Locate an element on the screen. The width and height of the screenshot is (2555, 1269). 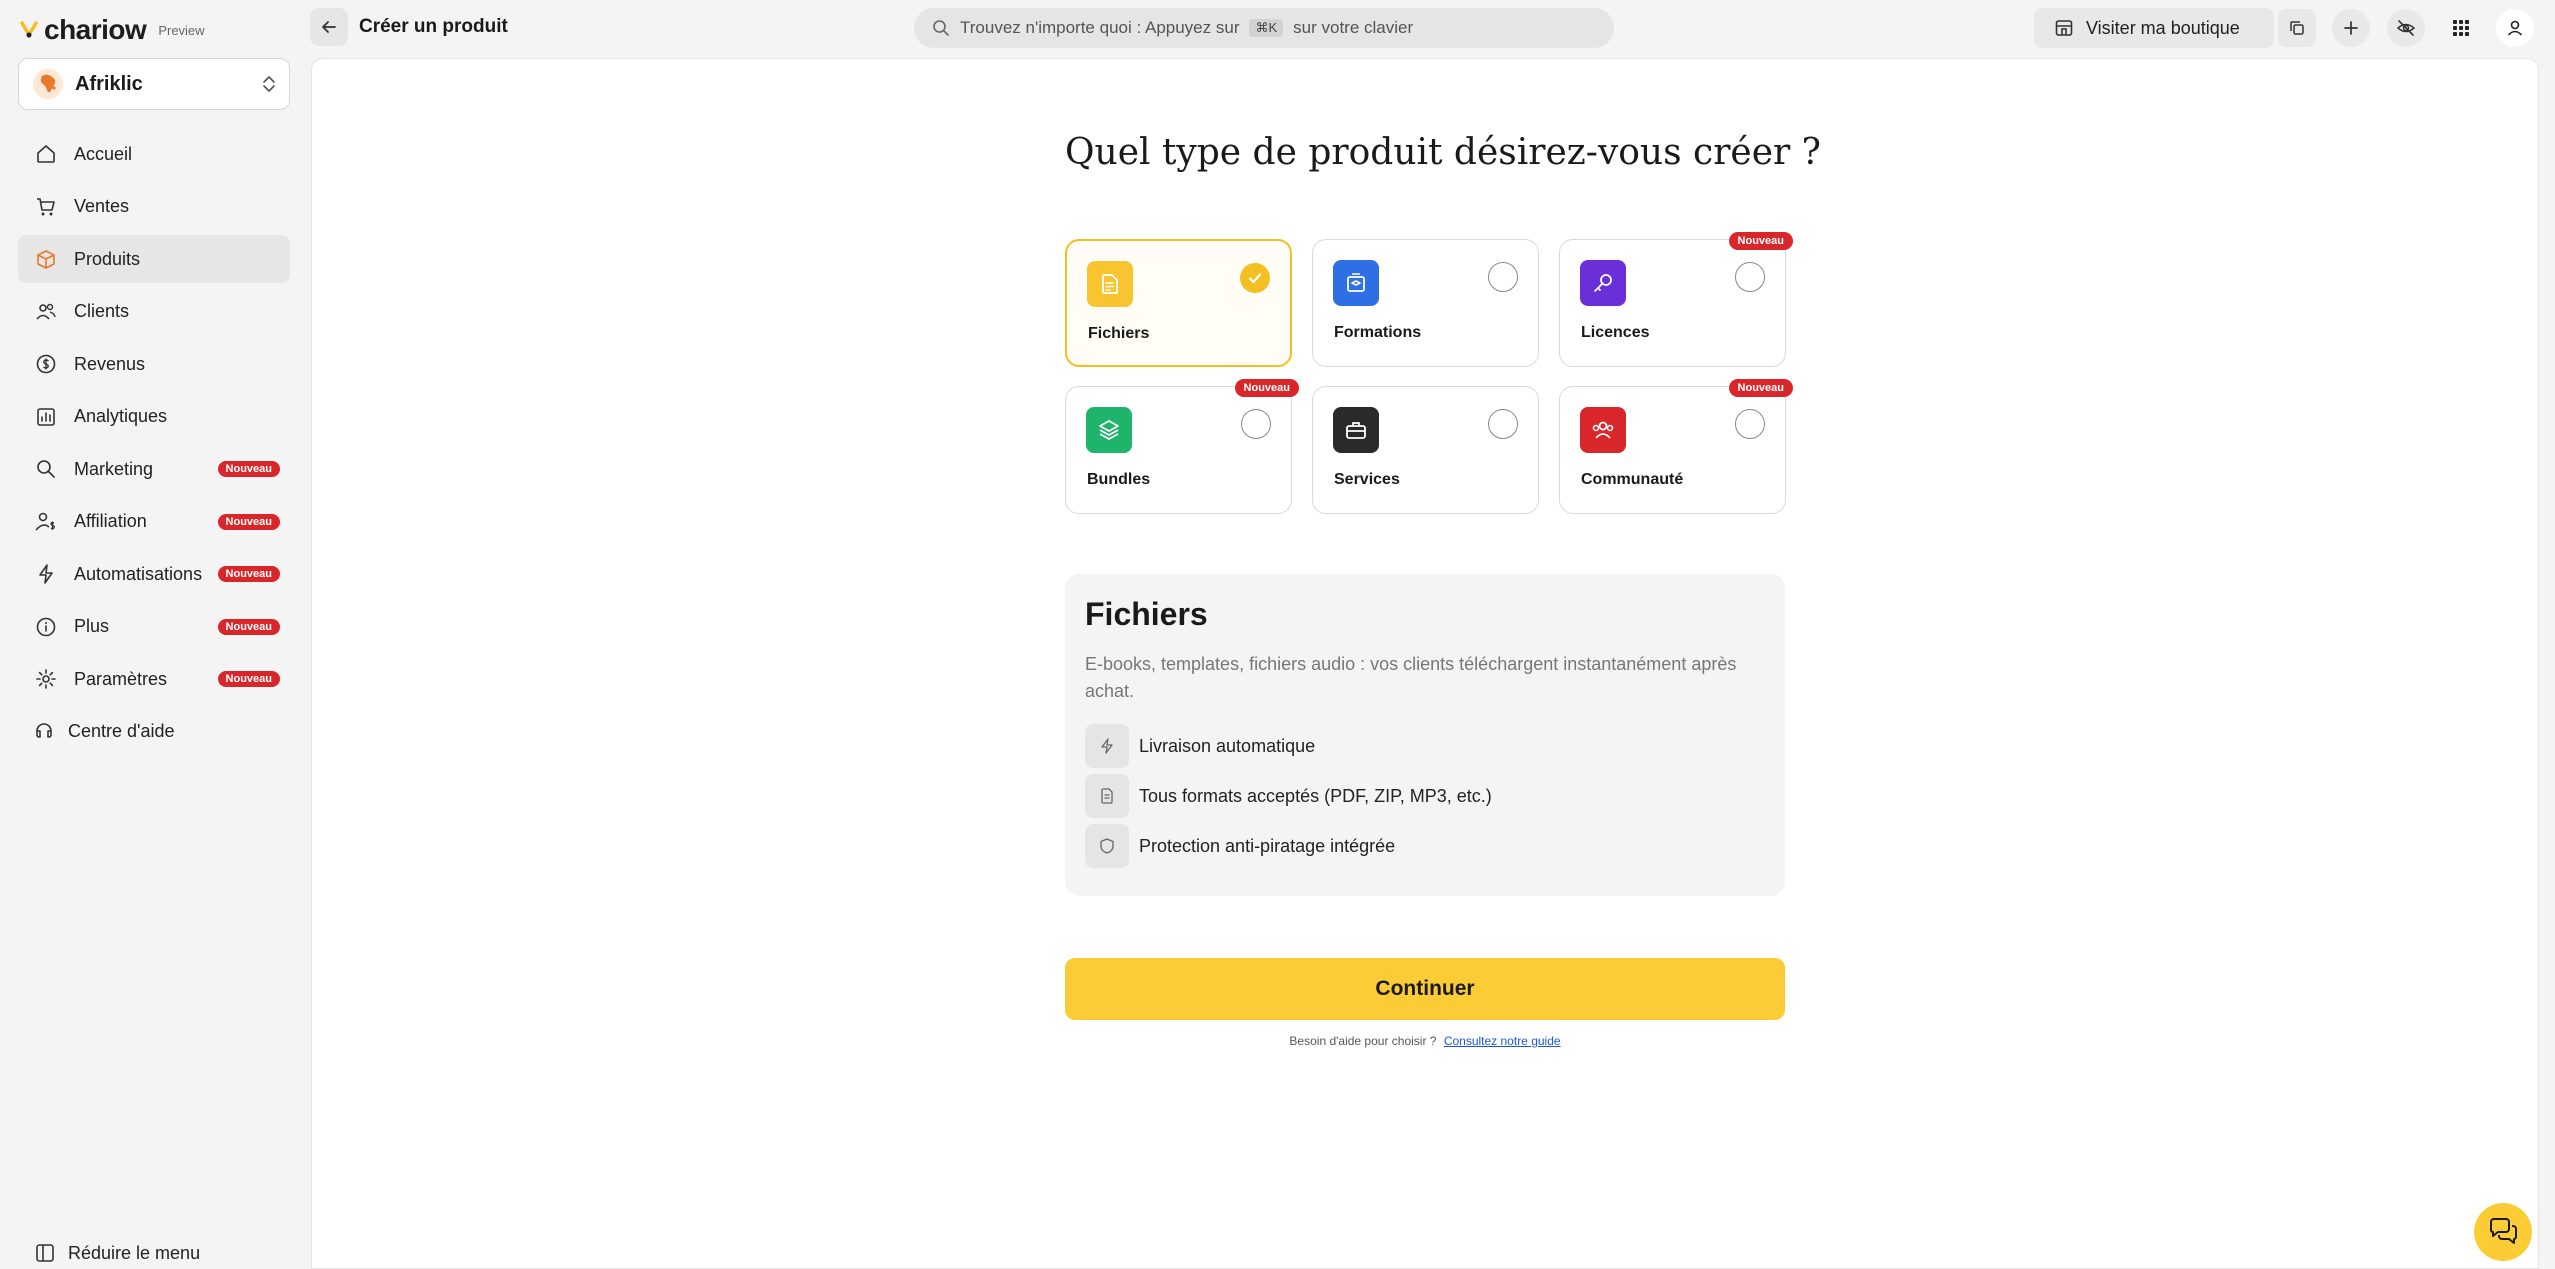
brand-logo: chariow Preview is located at coordinates (111, 30).